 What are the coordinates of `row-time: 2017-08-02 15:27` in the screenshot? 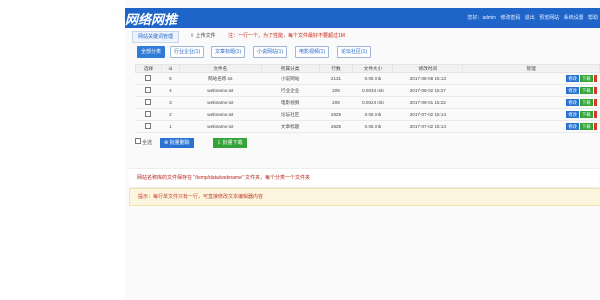 It's located at (427, 90).